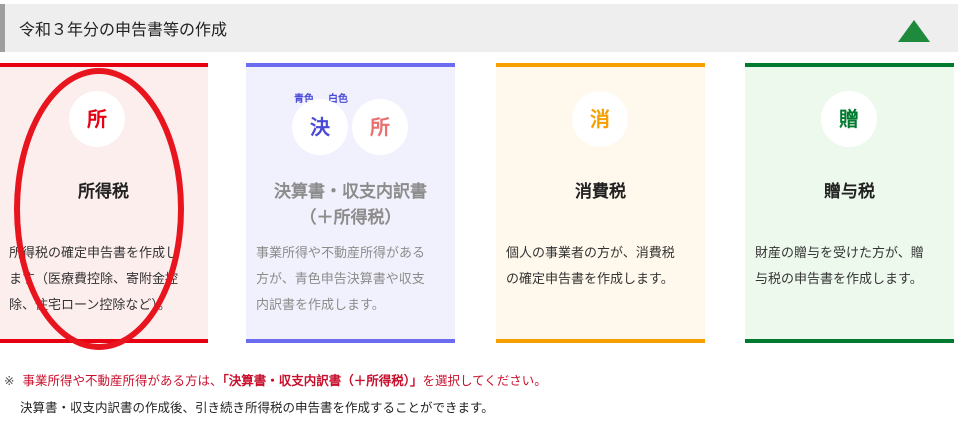 This screenshot has width=970, height=441. I want to click on gift-tax-icon: 贈, so click(849, 119).